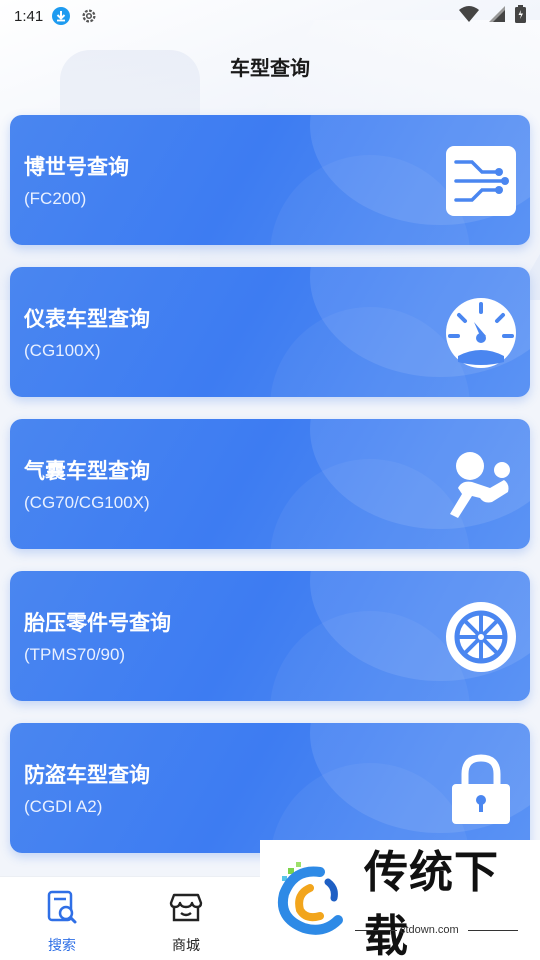 This screenshot has height=960, width=540. I want to click on card-subtitle: (CG70/CG100X), so click(87, 502).